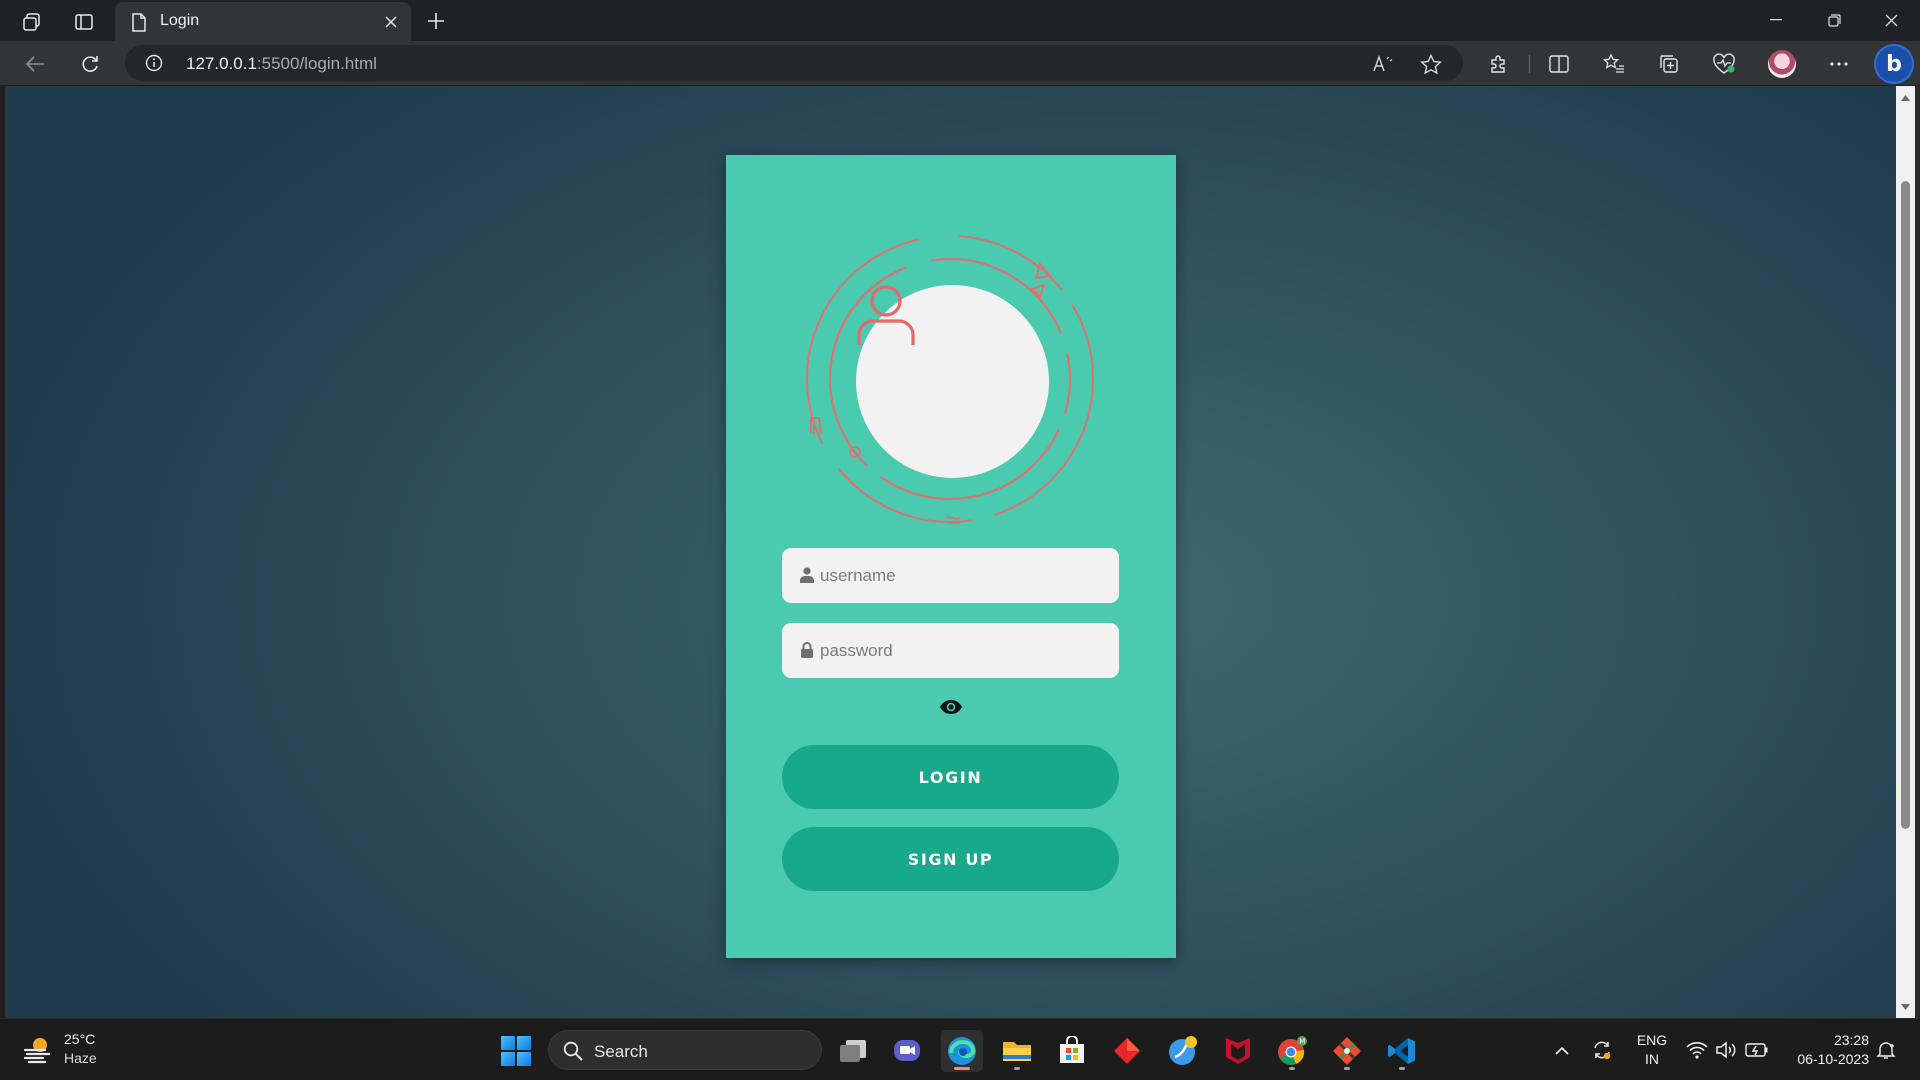 The height and width of the screenshot is (1080, 1920). What do you see at coordinates (1302, 1042) in the screenshot?
I see `svg-text: M` at bounding box center [1302, 1042].